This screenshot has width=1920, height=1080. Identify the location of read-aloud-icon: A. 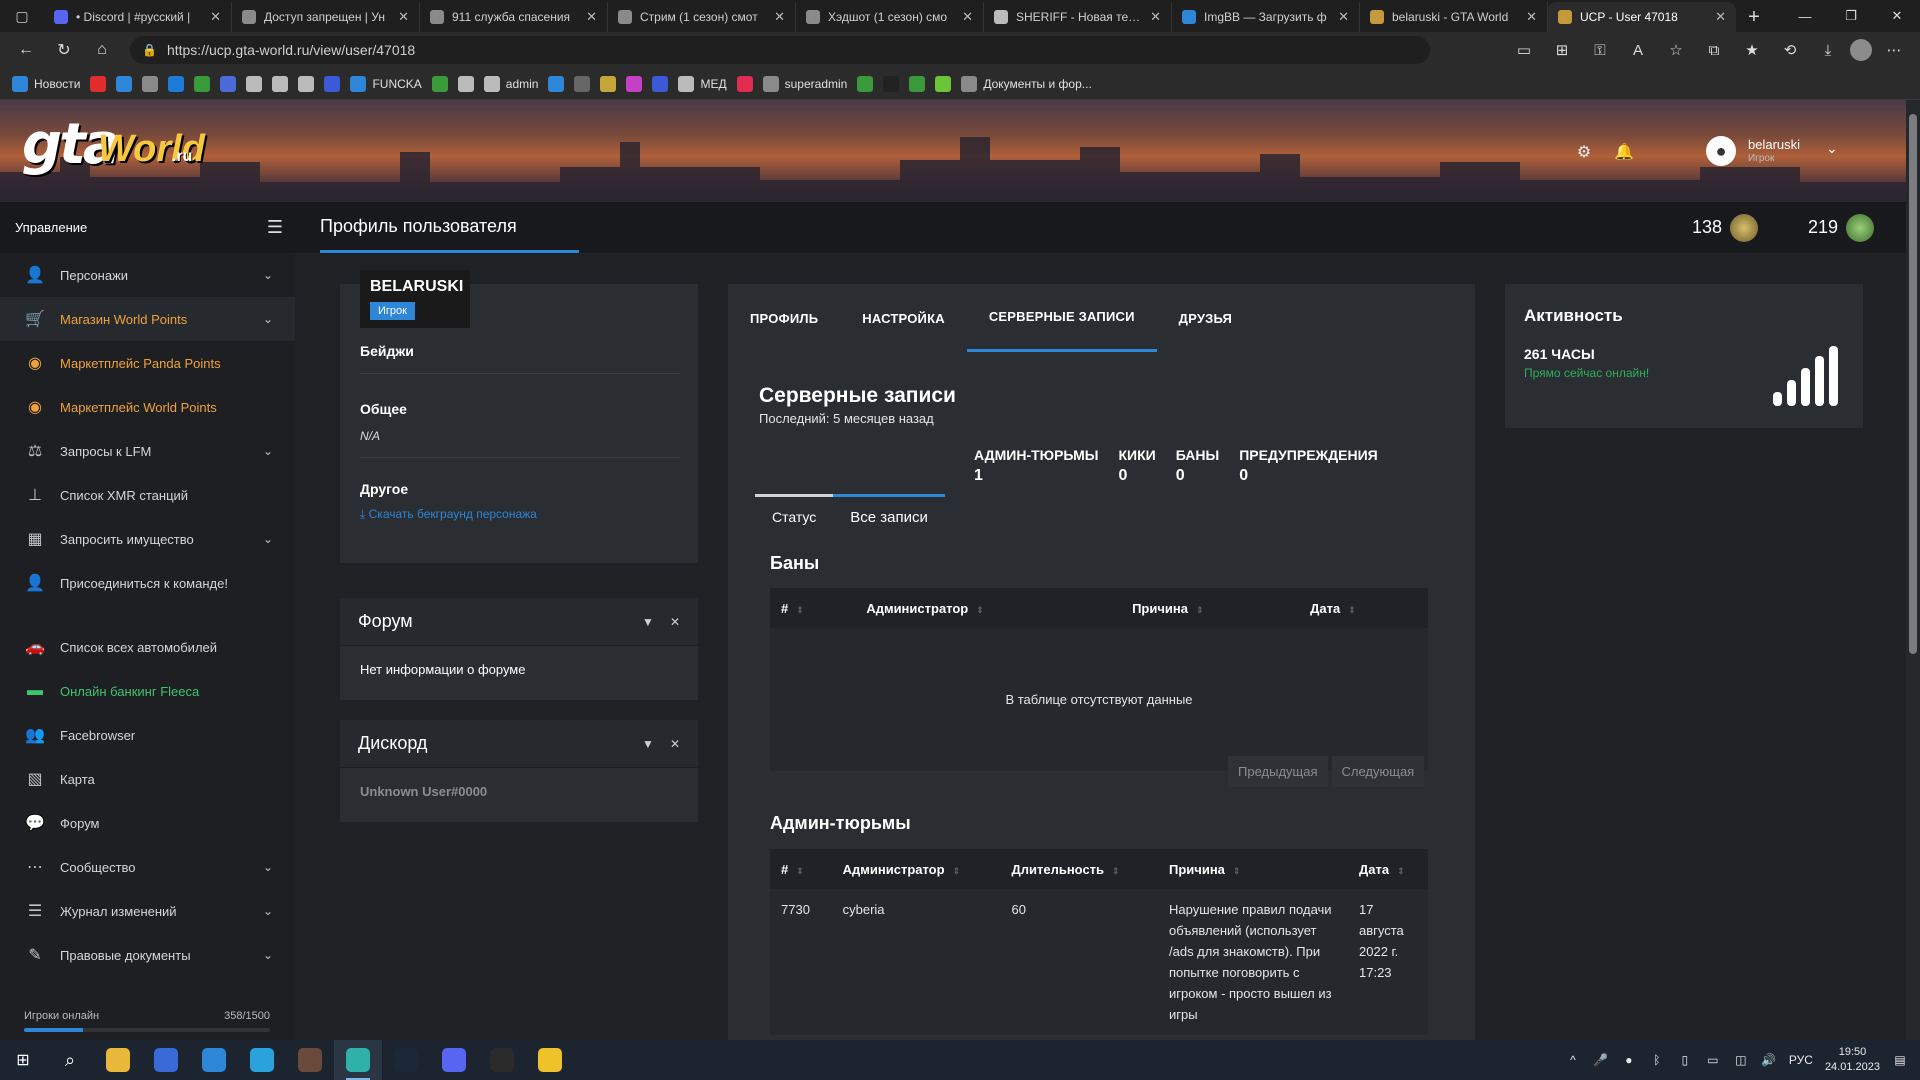
(1638, 50).